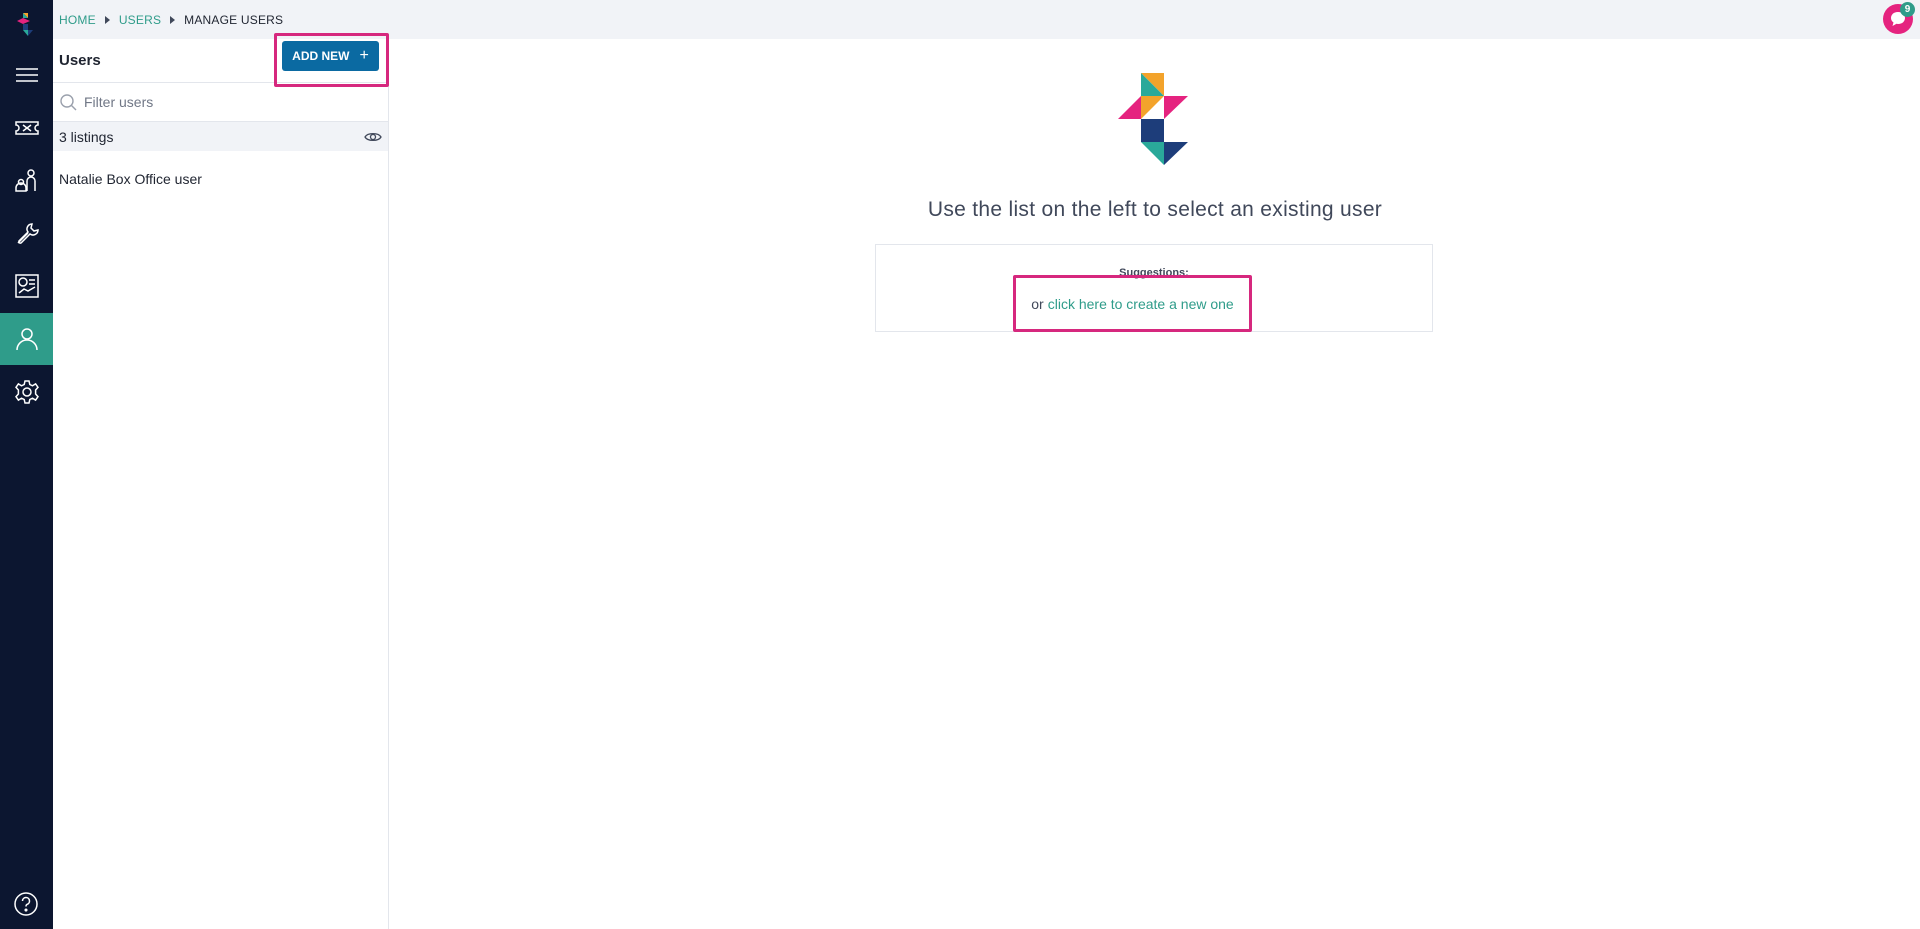 The width and height of the screenshot is (1920, 929). I want to click on gear-icon, so click(26, 392).